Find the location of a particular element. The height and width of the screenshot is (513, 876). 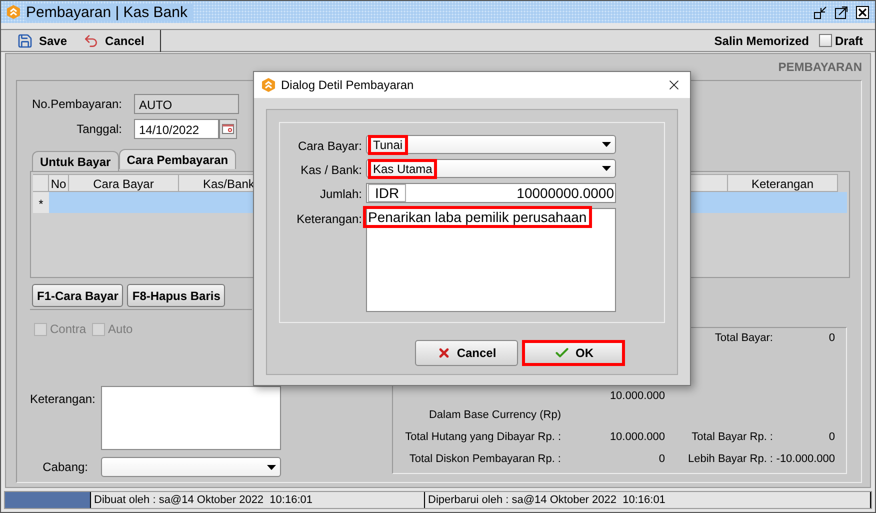

form-type-label: PEMBAYARAN is located at coordinates (820, 67).